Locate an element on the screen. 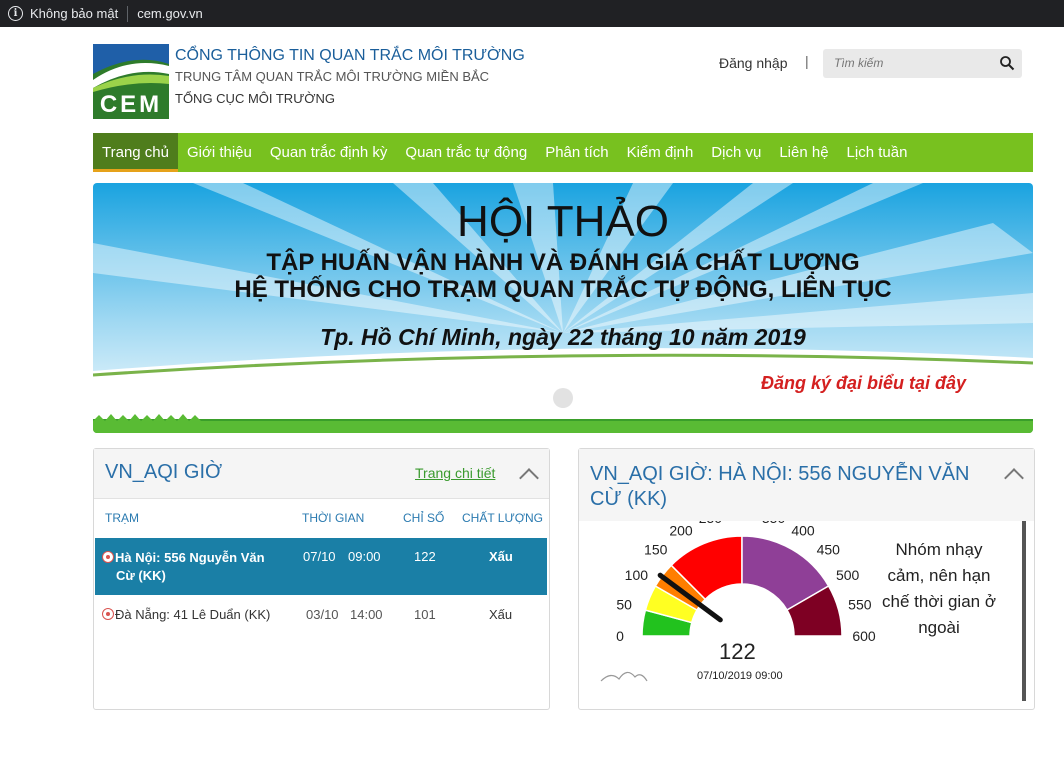 The height and width of the screenshot is (761, 1064). row-date: 03/10 is located at coordinates (322, 614).